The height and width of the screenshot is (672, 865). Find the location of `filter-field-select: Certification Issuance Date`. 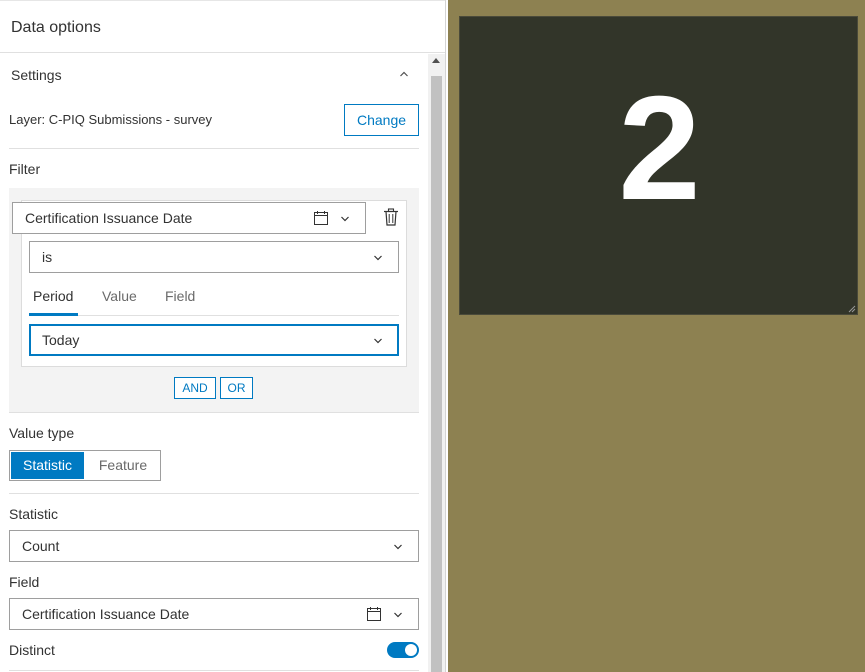

filter-field-select: Certification Issuance Date is located at coordinates (189, 218).